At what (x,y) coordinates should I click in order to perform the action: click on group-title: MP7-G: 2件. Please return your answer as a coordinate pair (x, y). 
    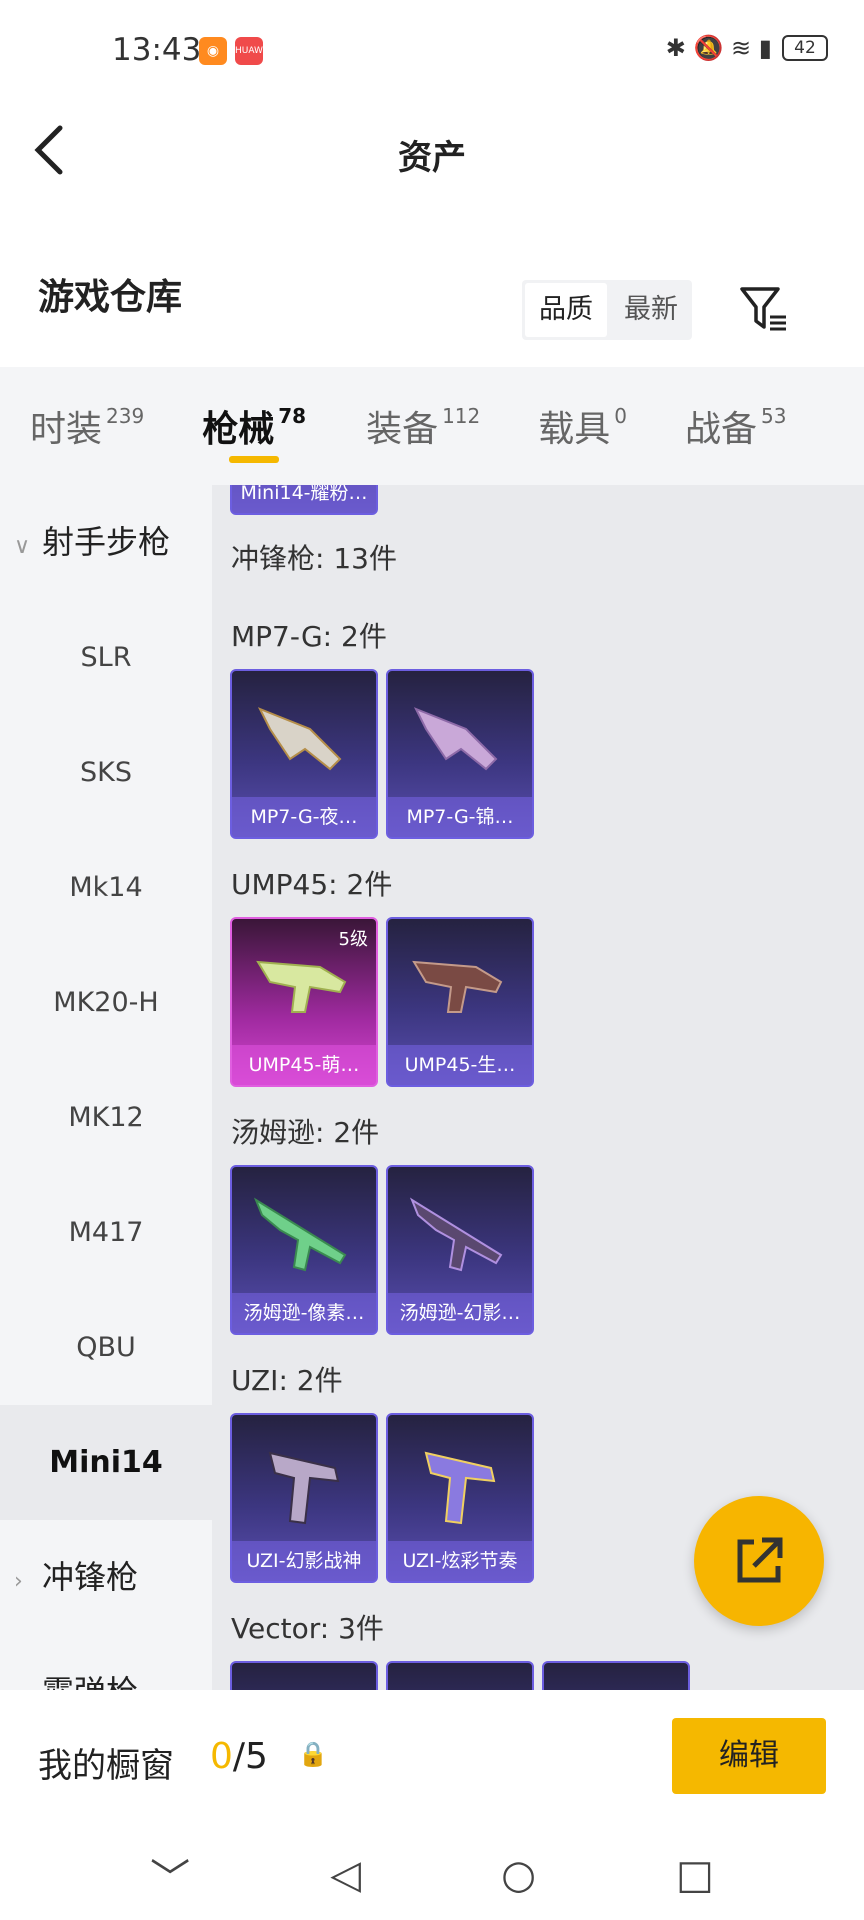
    Looking at the image, I should click on (309, 636).